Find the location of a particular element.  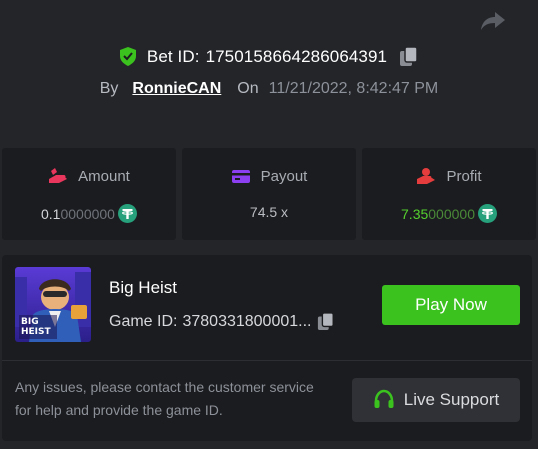

game-id-label: Game ID: is located at coordinates (143, 321).